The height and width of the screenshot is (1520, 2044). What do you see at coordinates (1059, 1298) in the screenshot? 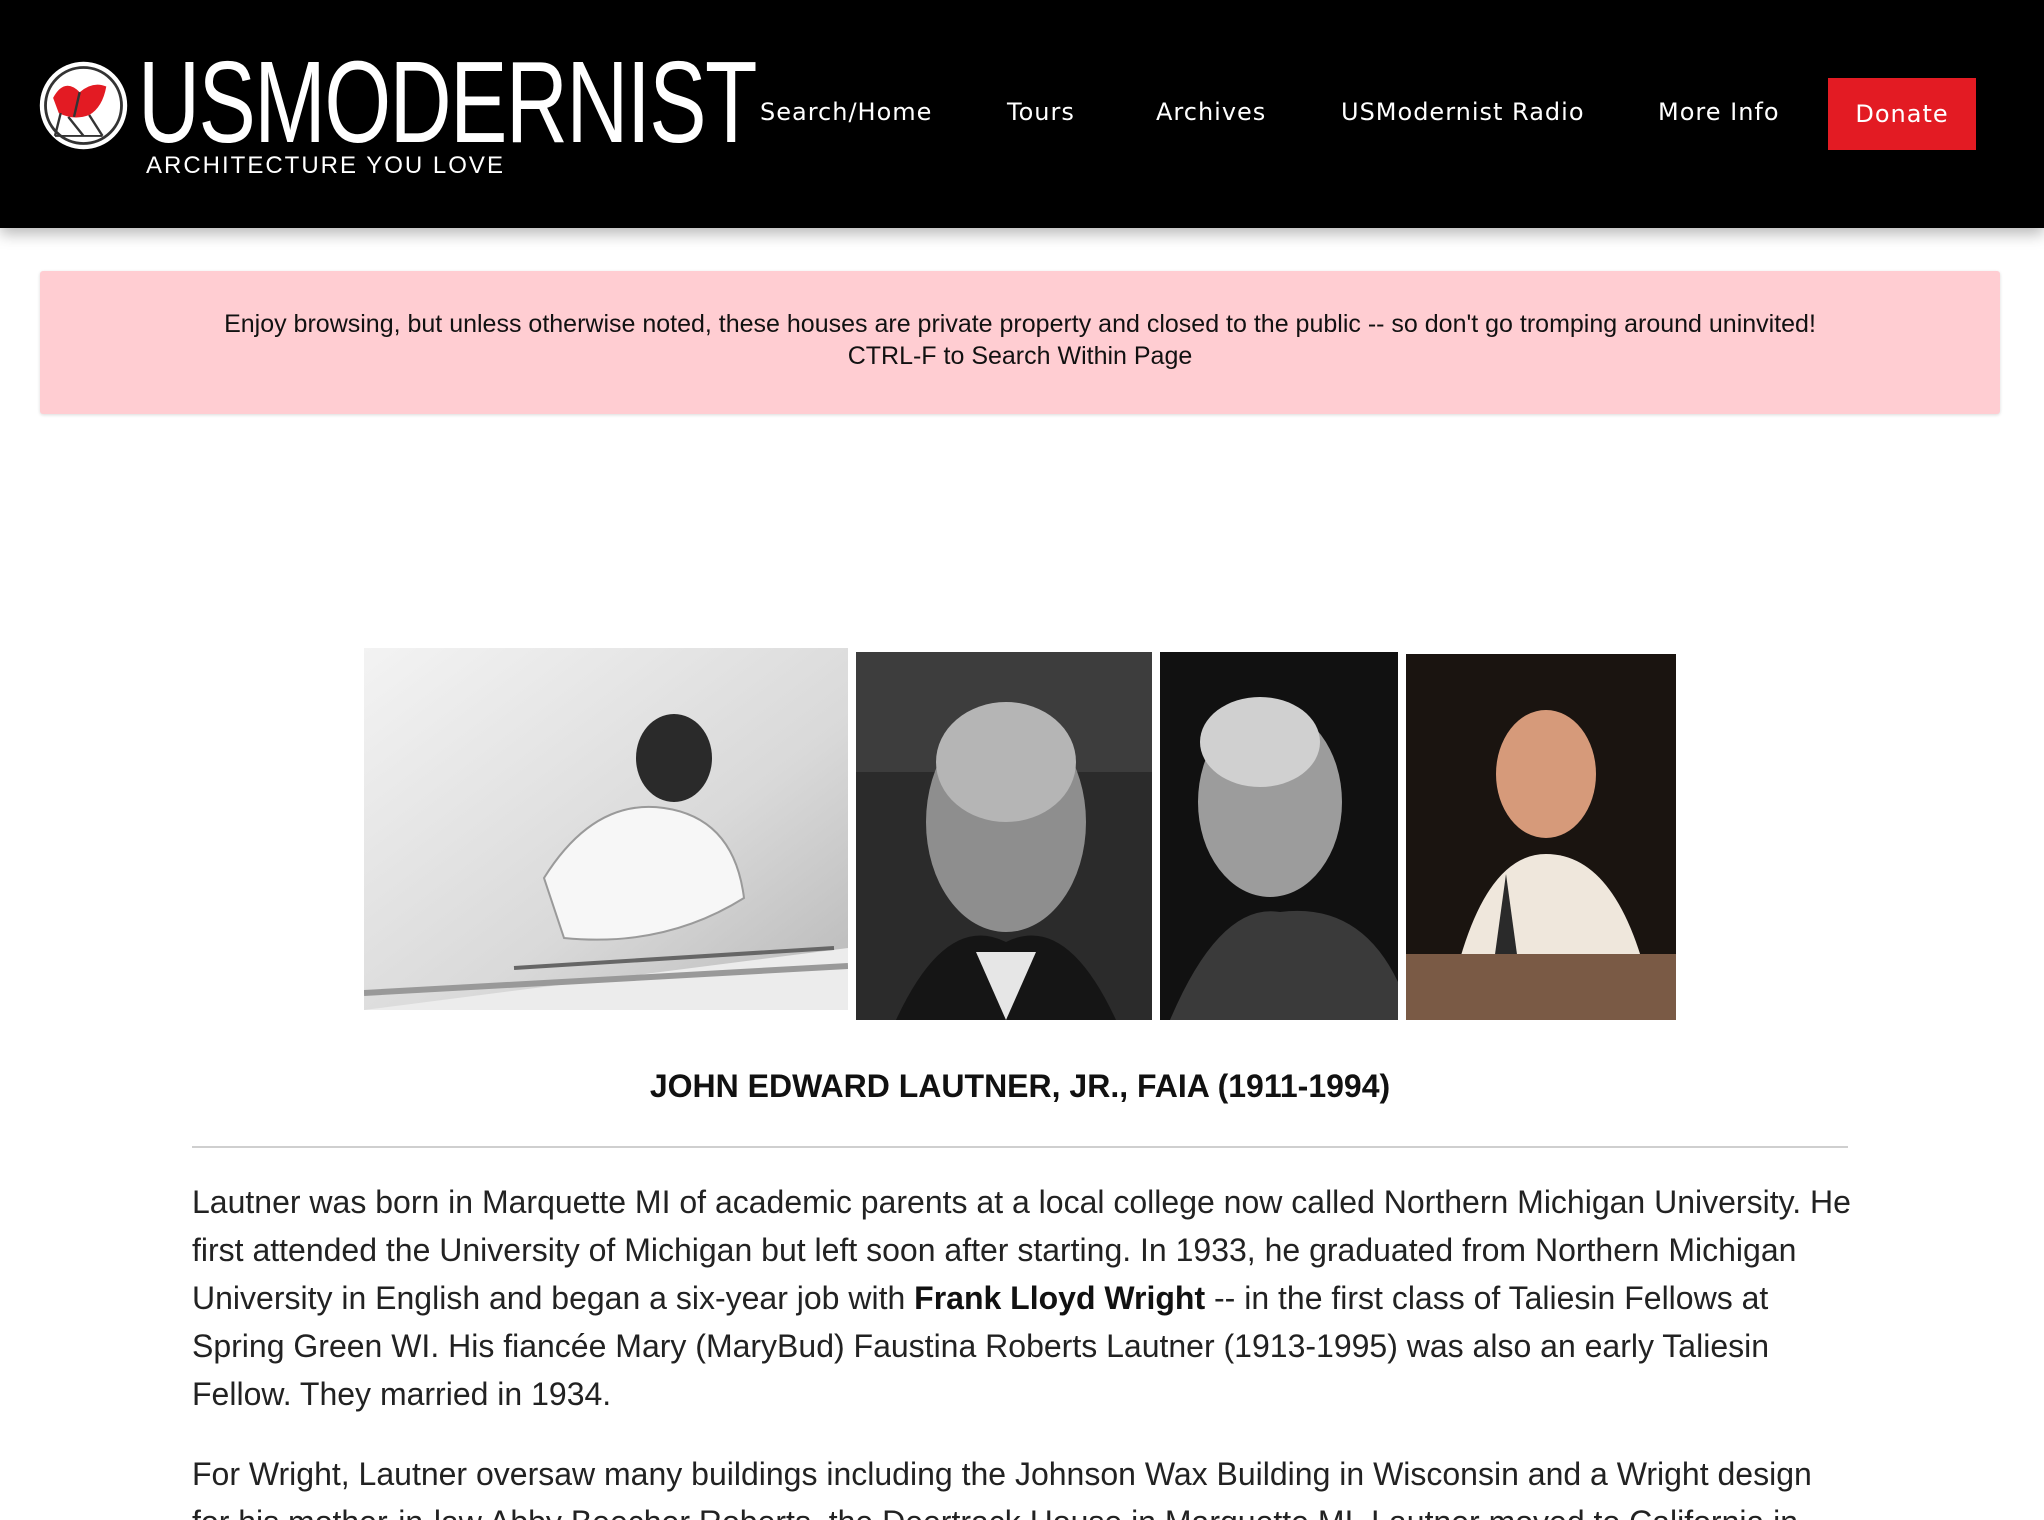
I see `frank-lloyd-wright-link: Frank Lloyd Wright` at bounding box center [1059, 1298].